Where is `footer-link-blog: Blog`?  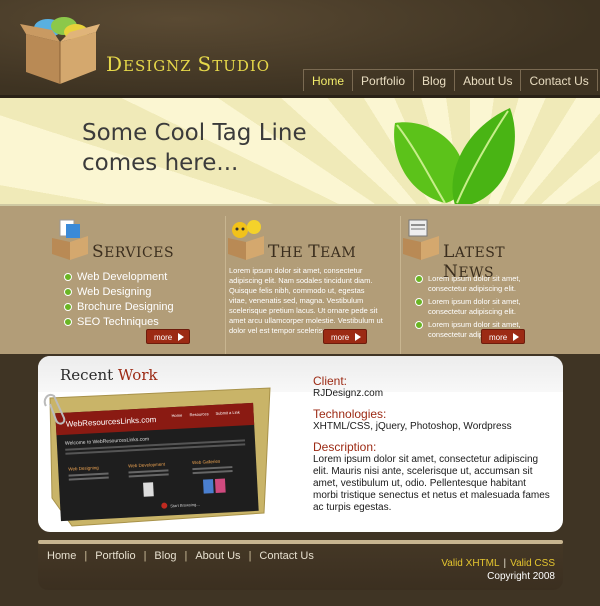
footer-link-blog: Blog is located at coordinates (165, 556).